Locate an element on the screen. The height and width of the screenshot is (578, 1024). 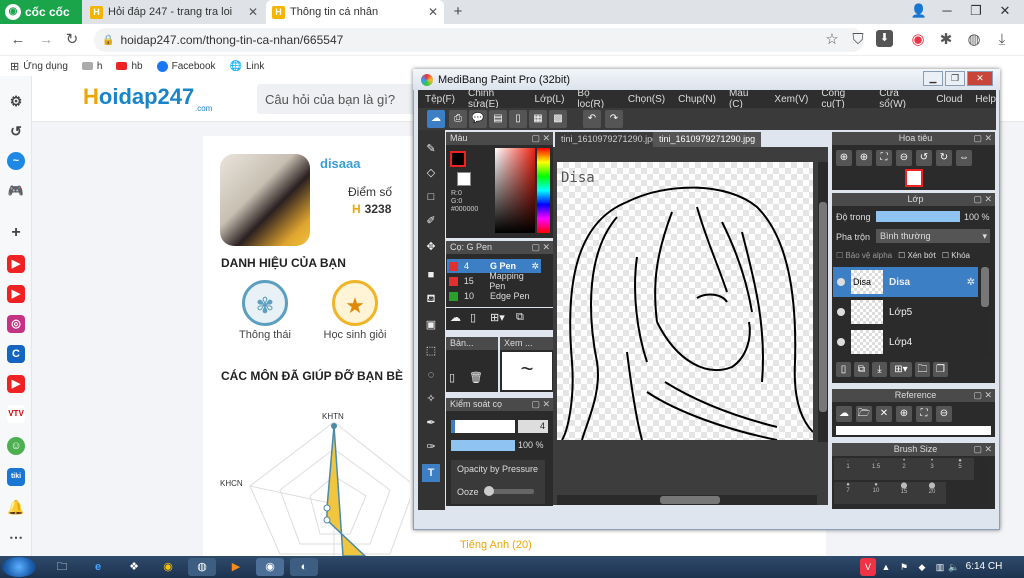
account-icon: ◍ is located at coordinates (974, 40).